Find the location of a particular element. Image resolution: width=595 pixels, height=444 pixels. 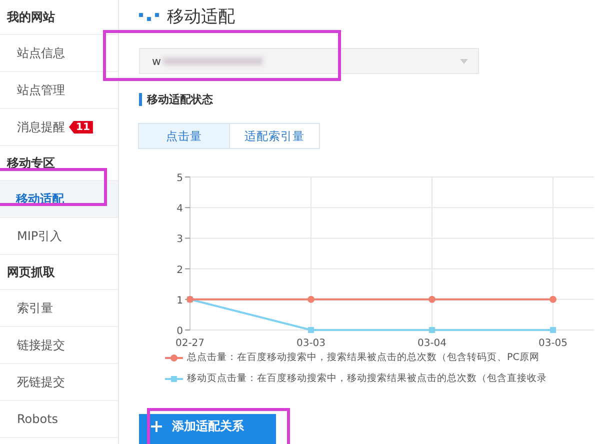

notification-badge: 11 is located at coordinates (81, 127).